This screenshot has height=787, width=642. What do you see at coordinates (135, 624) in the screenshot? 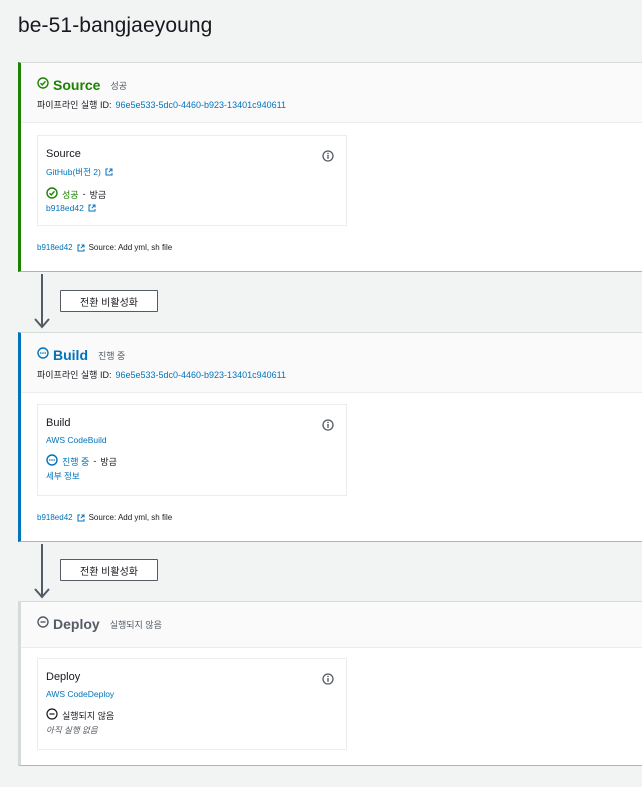
I see `stage-status: 실행되지 않음` at bounding box center [135, 624].